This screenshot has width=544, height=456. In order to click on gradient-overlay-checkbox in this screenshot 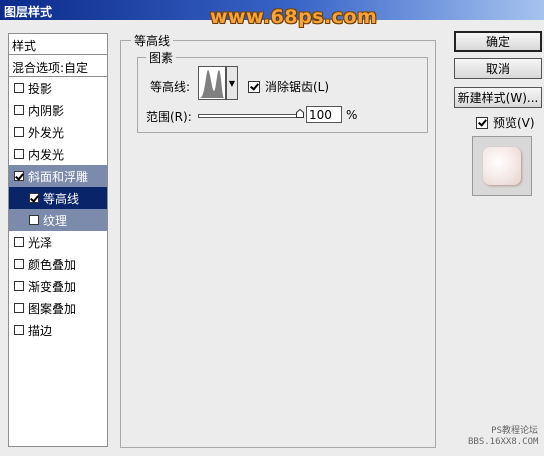, I will do `click(19, 286)`.